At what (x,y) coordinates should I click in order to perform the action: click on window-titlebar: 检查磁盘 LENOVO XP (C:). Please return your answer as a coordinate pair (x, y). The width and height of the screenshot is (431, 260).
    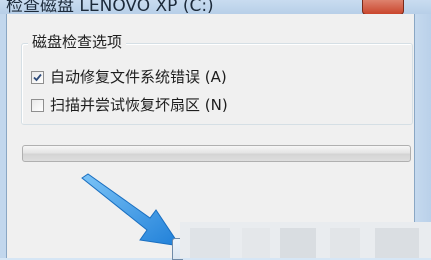
    Looking at the image, I should click on (215, 7).